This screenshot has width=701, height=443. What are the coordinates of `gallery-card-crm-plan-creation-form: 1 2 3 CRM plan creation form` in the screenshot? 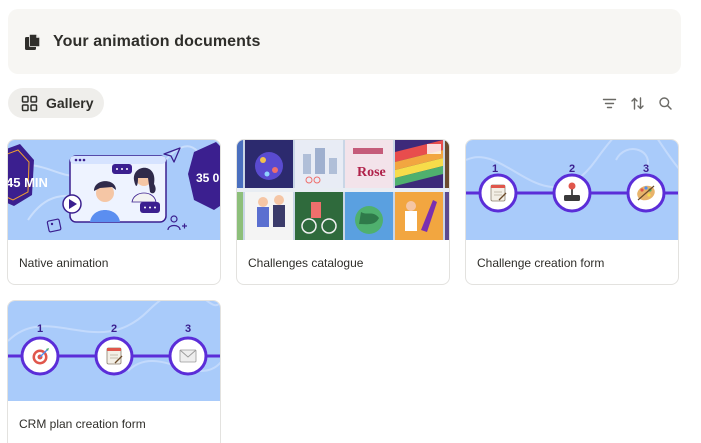 It's located at (114, 371).